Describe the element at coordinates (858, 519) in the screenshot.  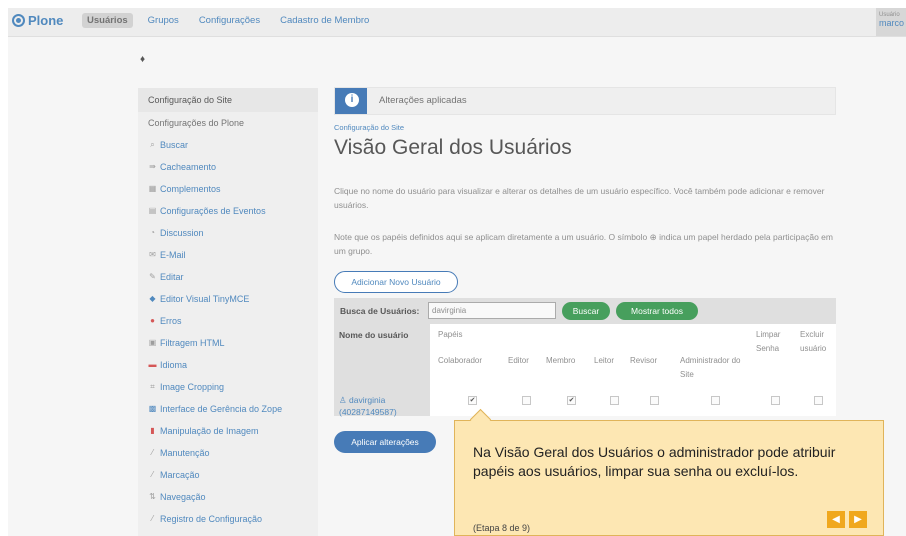
I see `tour-next-button: ▶` at that location.